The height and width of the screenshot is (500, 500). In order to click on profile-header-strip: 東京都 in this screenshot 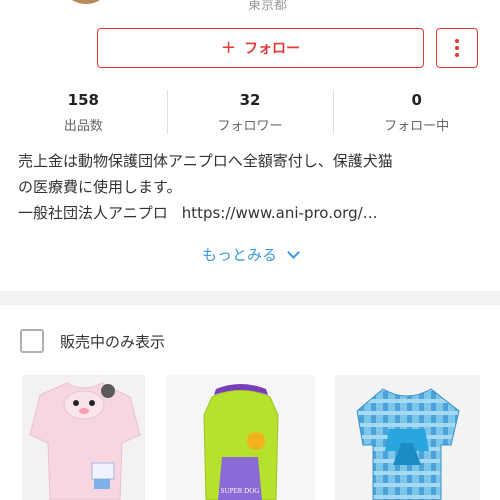, I will do `click(250, 9)`.